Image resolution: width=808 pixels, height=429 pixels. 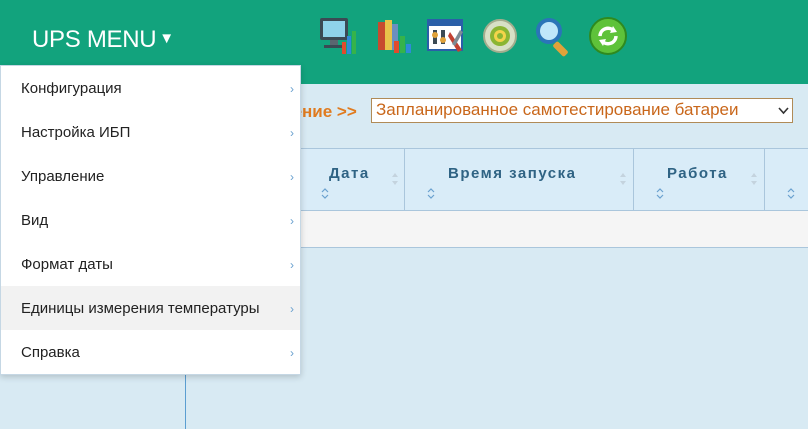 What do you see at coordinates (71, 88) in the screenshot?
I see `menu-item-label: Конфигурация` at bounding box center [71, 88].